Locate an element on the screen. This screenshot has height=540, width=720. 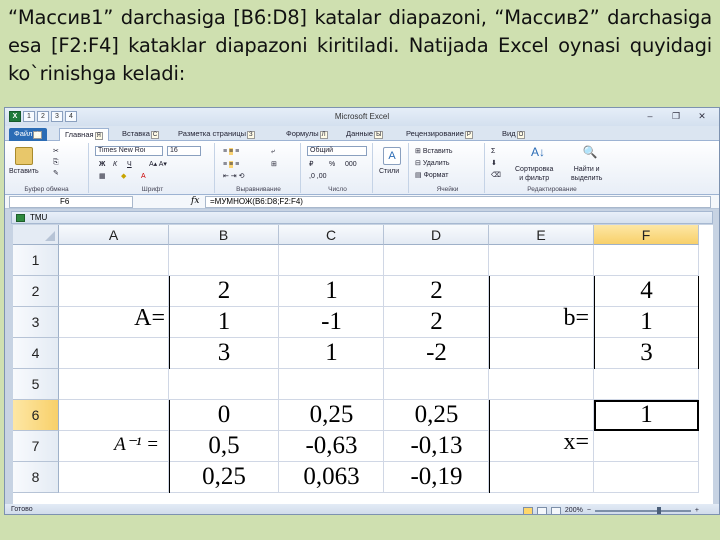
column-header-b: B is located at coordinates (224, 235).